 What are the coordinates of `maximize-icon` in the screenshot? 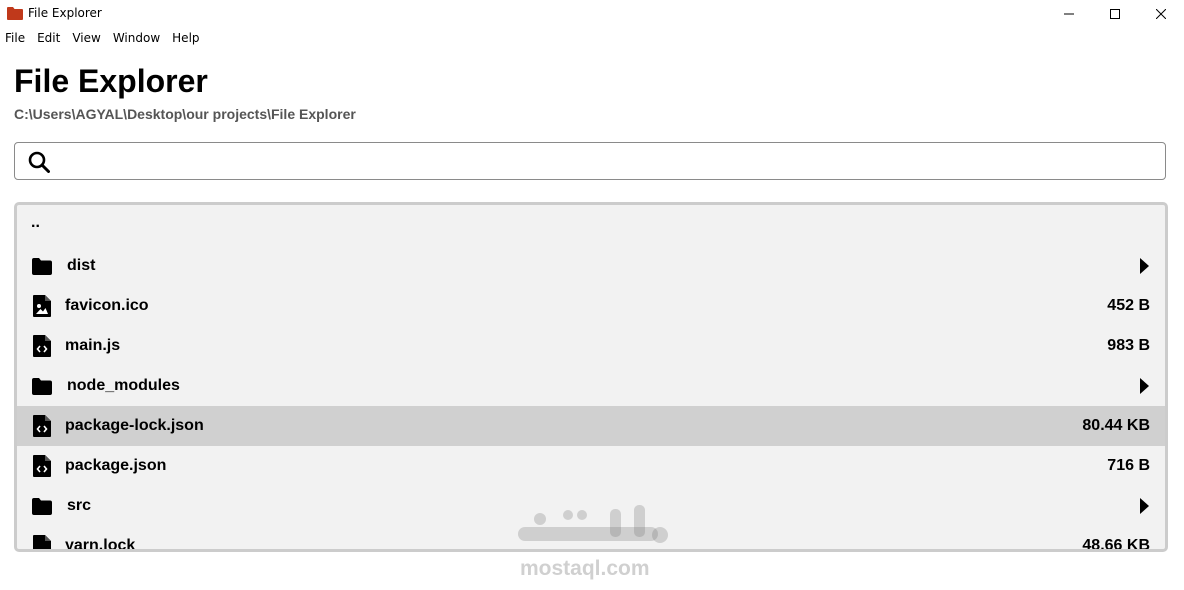 It's located at (1115, 14).